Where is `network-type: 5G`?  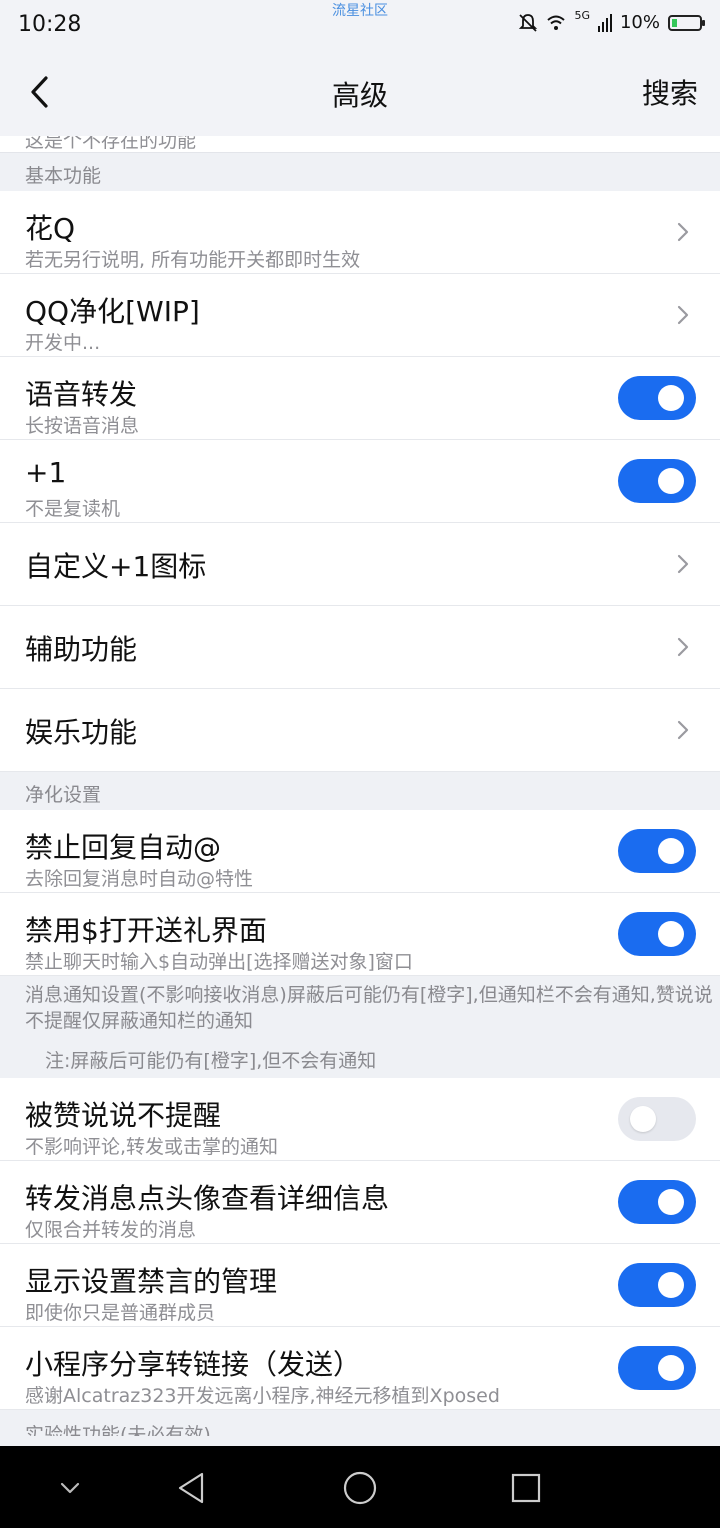 network-type: 5G is located at coordinates (582, 15).